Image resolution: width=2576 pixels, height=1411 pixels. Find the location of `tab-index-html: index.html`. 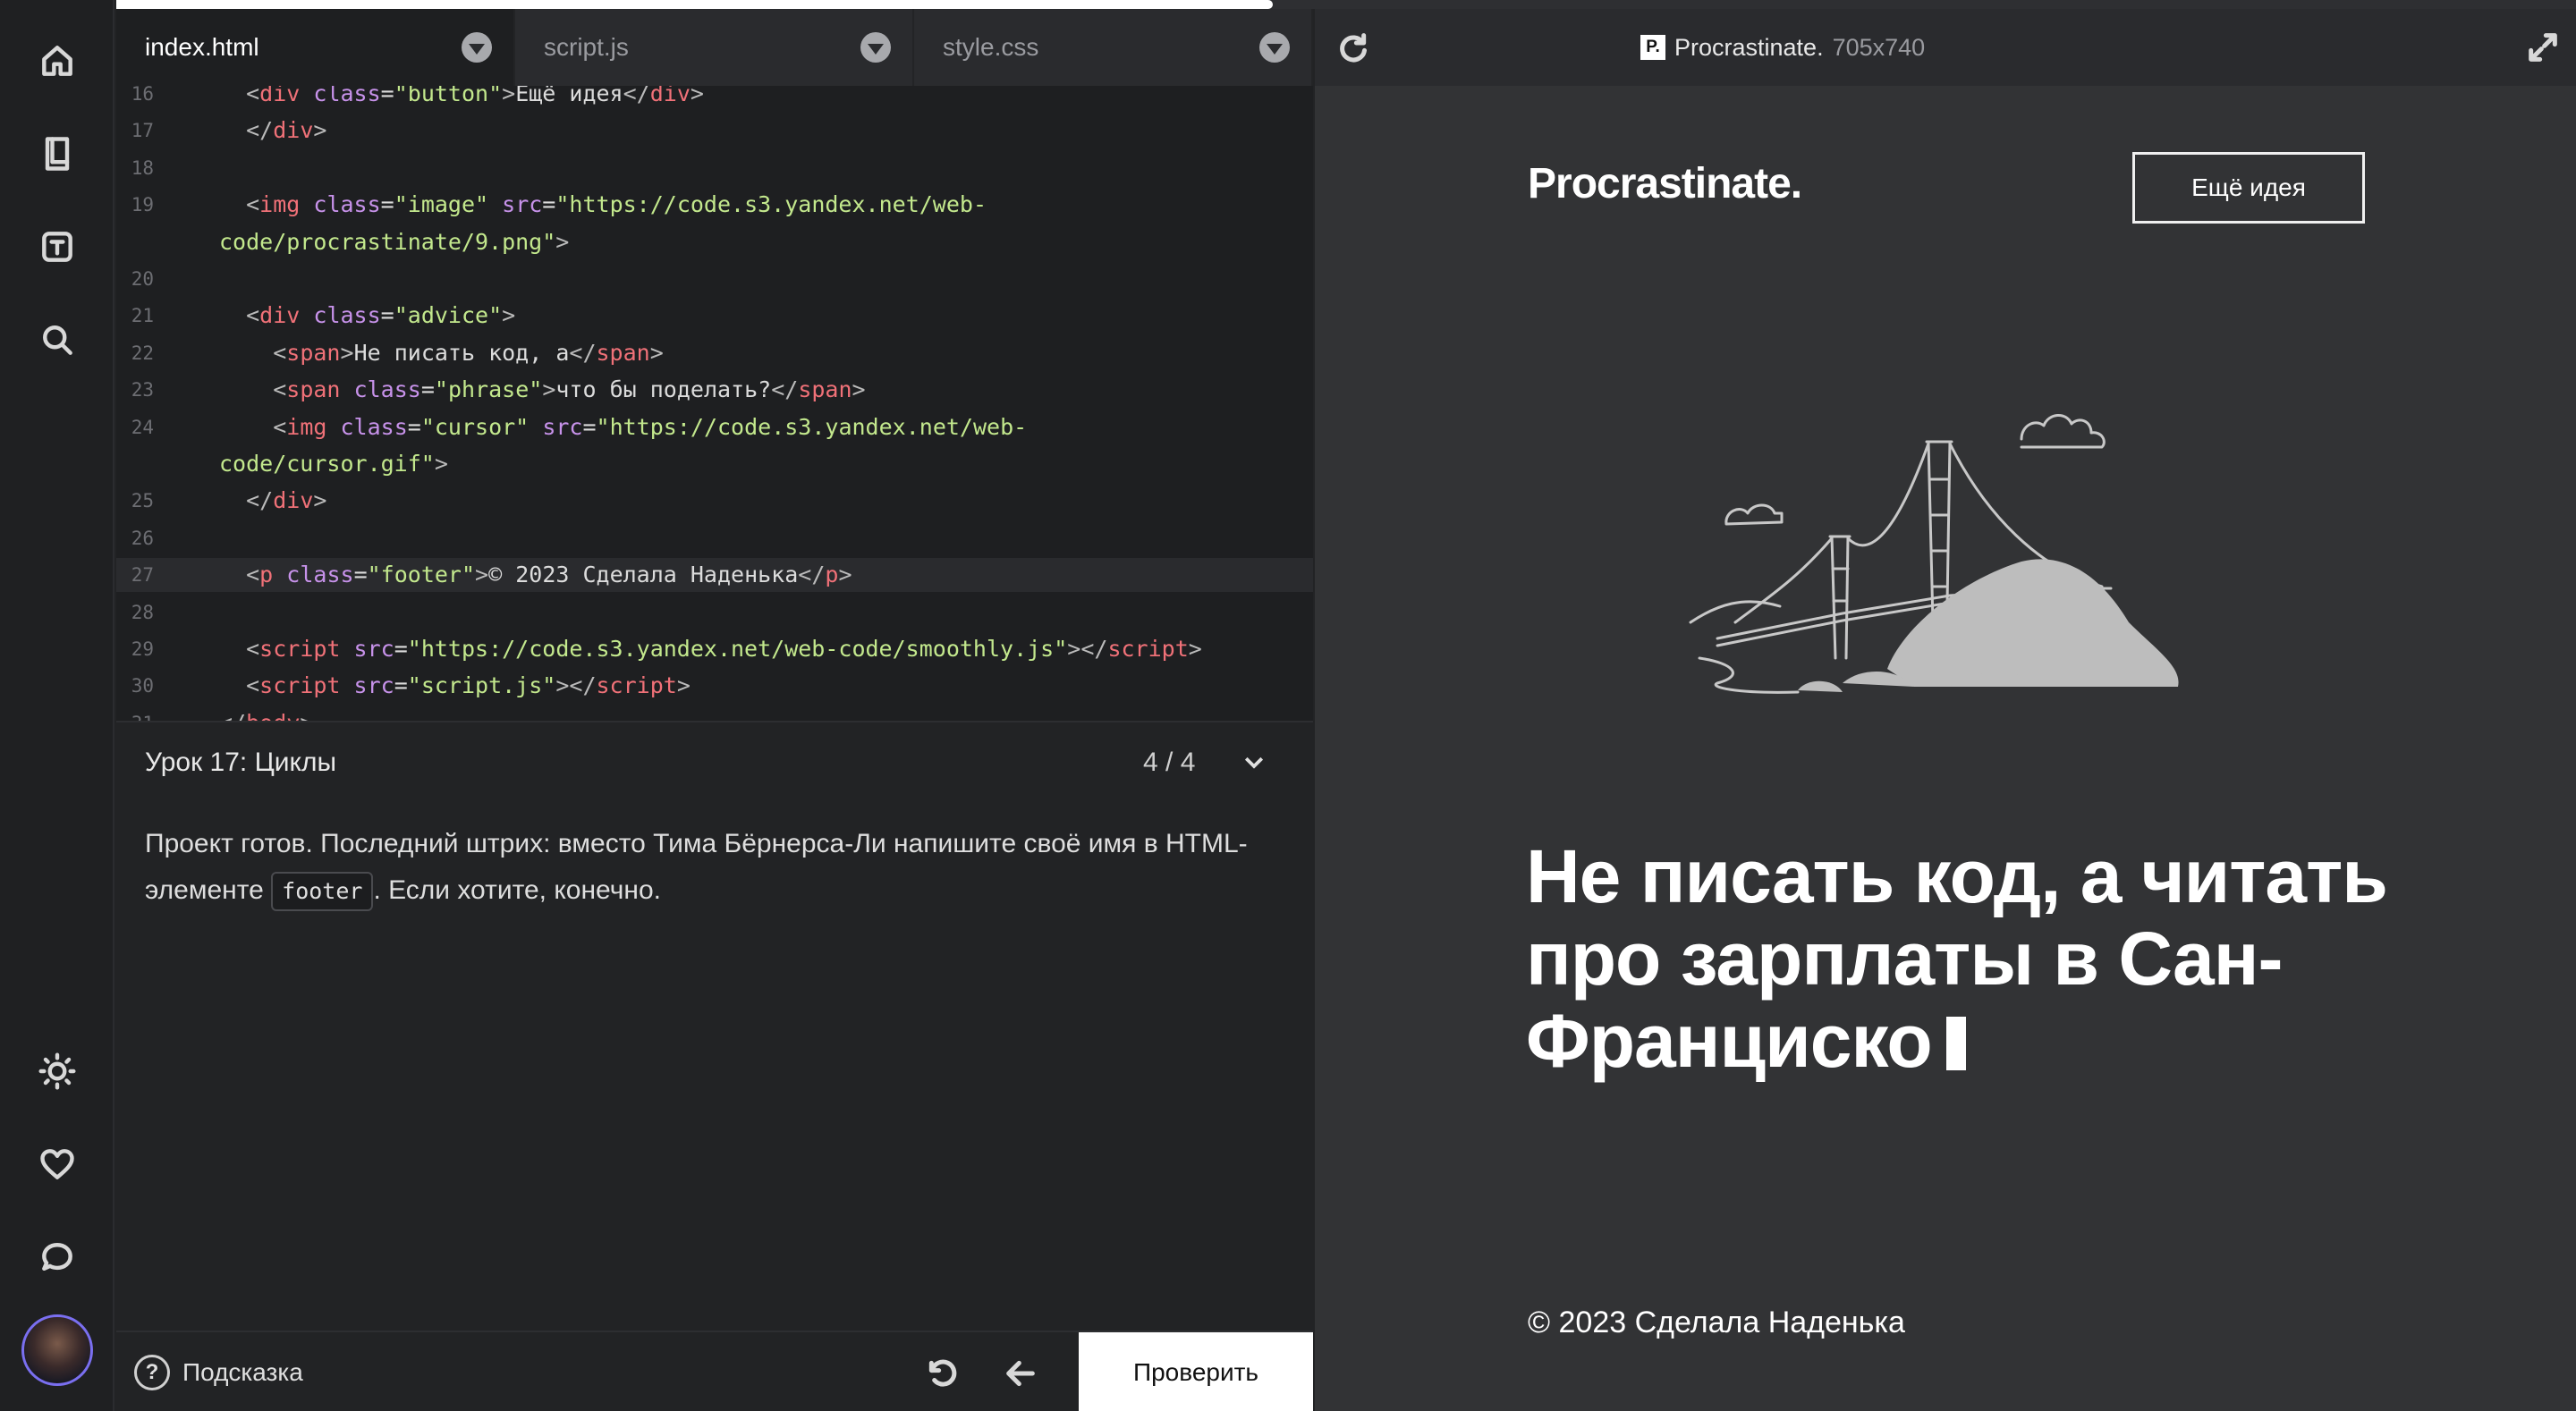

tab-index-html: index.html is located at coordinates (315, 47).